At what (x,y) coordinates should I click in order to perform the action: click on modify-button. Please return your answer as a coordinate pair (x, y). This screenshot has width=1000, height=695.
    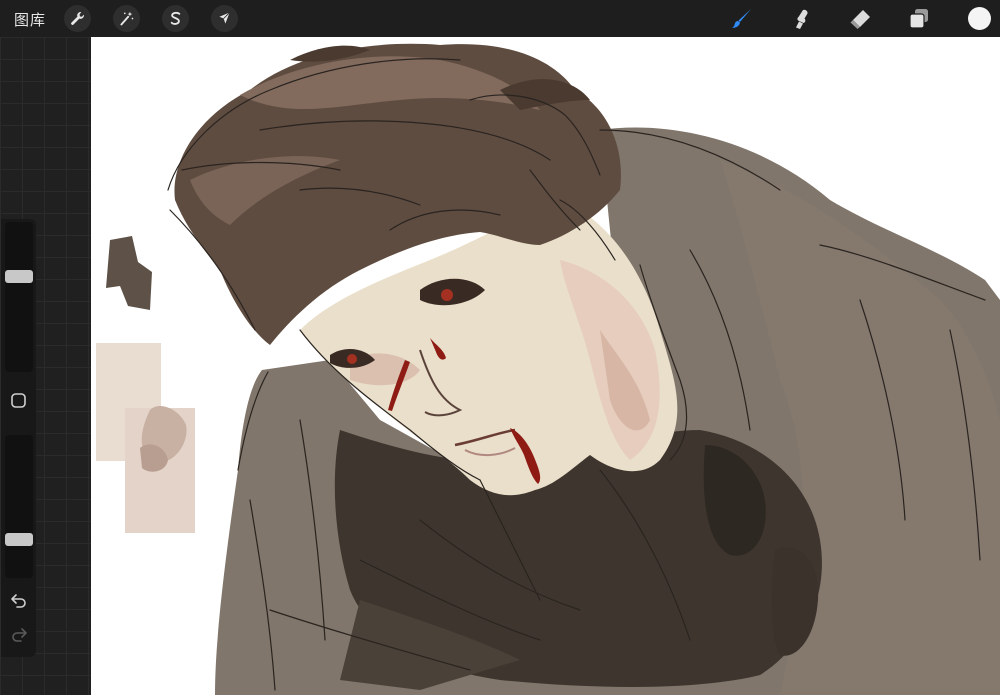
    Looking at the image, I should click on (18, 400).